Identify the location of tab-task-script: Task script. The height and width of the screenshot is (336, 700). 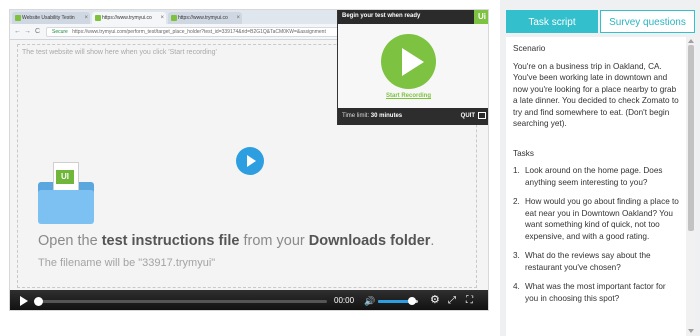
(552, 21).